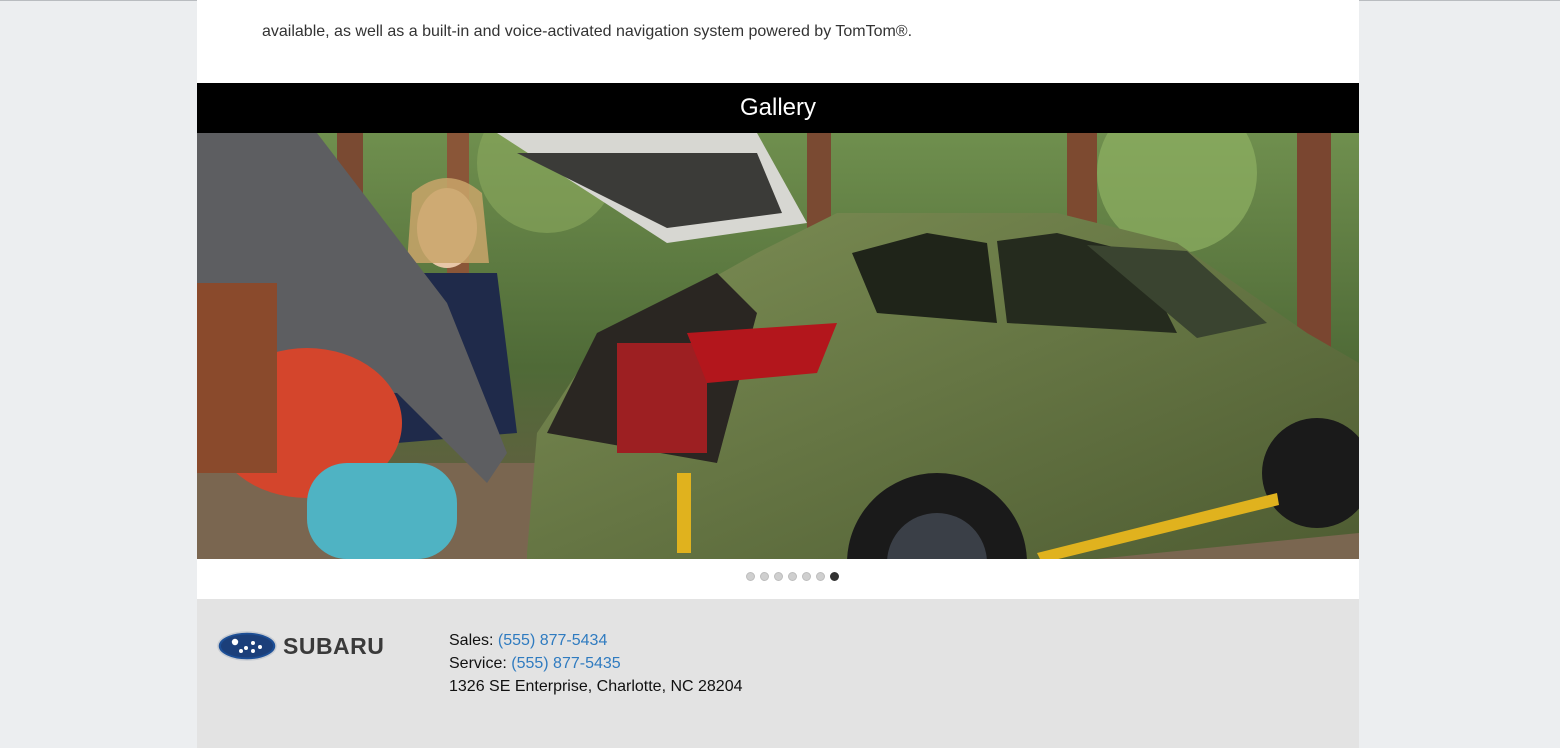  I want to click on gallery-pagination, so click(778, 579).